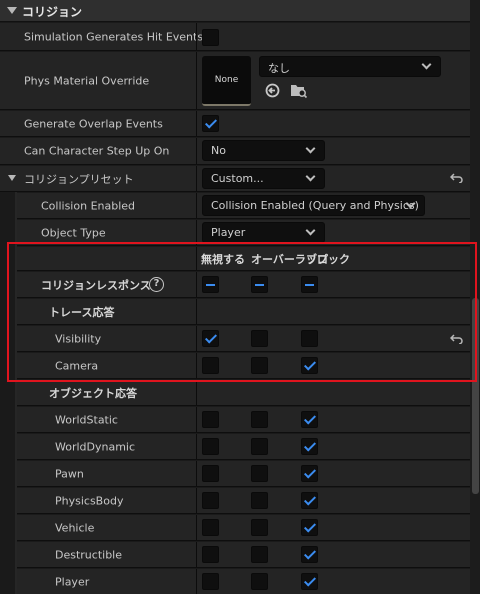  What do you see at coordinates (79, 179) in the screenshot?
I see `collision-preset-label: コリジョンプリセット` at bounding box center [79, 179].